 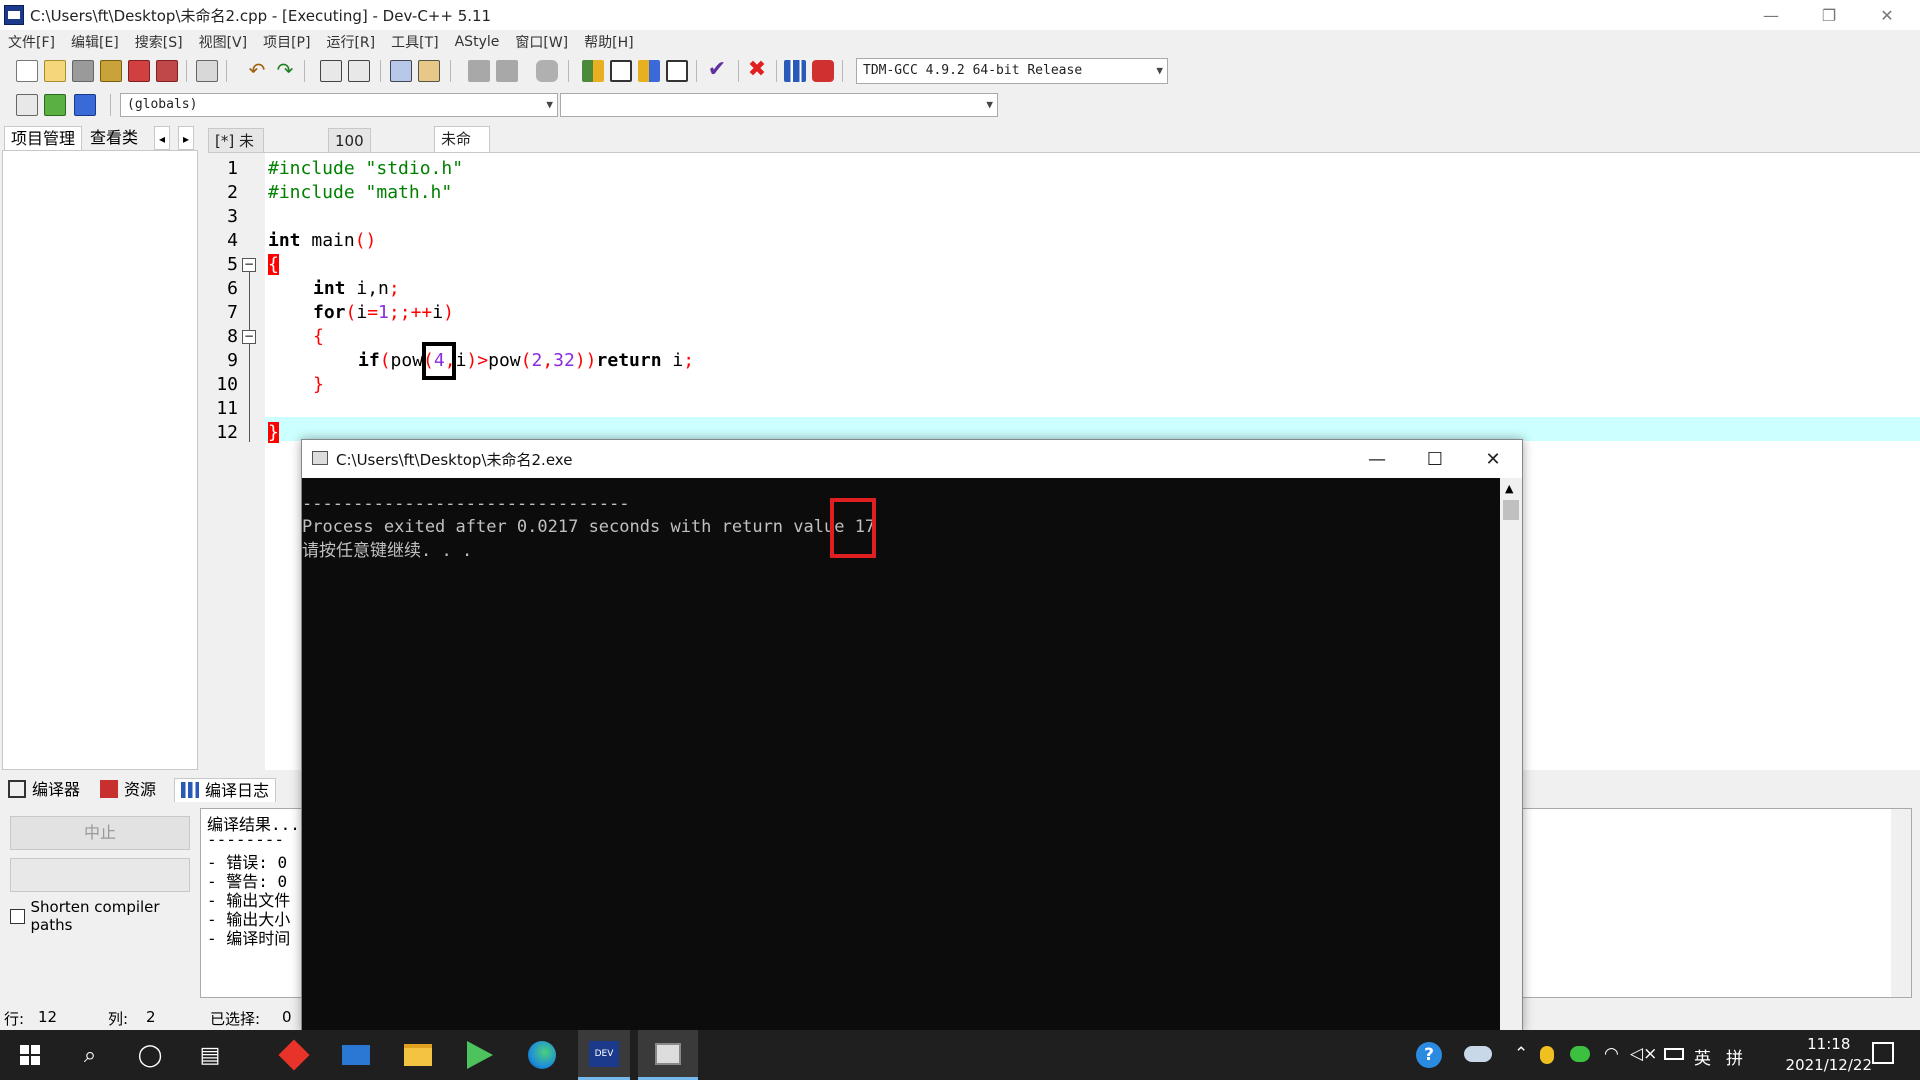 What do you see at coordinates (1478, 1054) in the screenshot?
I see `onedrive-icon` at bounding box center [1478, 1054].